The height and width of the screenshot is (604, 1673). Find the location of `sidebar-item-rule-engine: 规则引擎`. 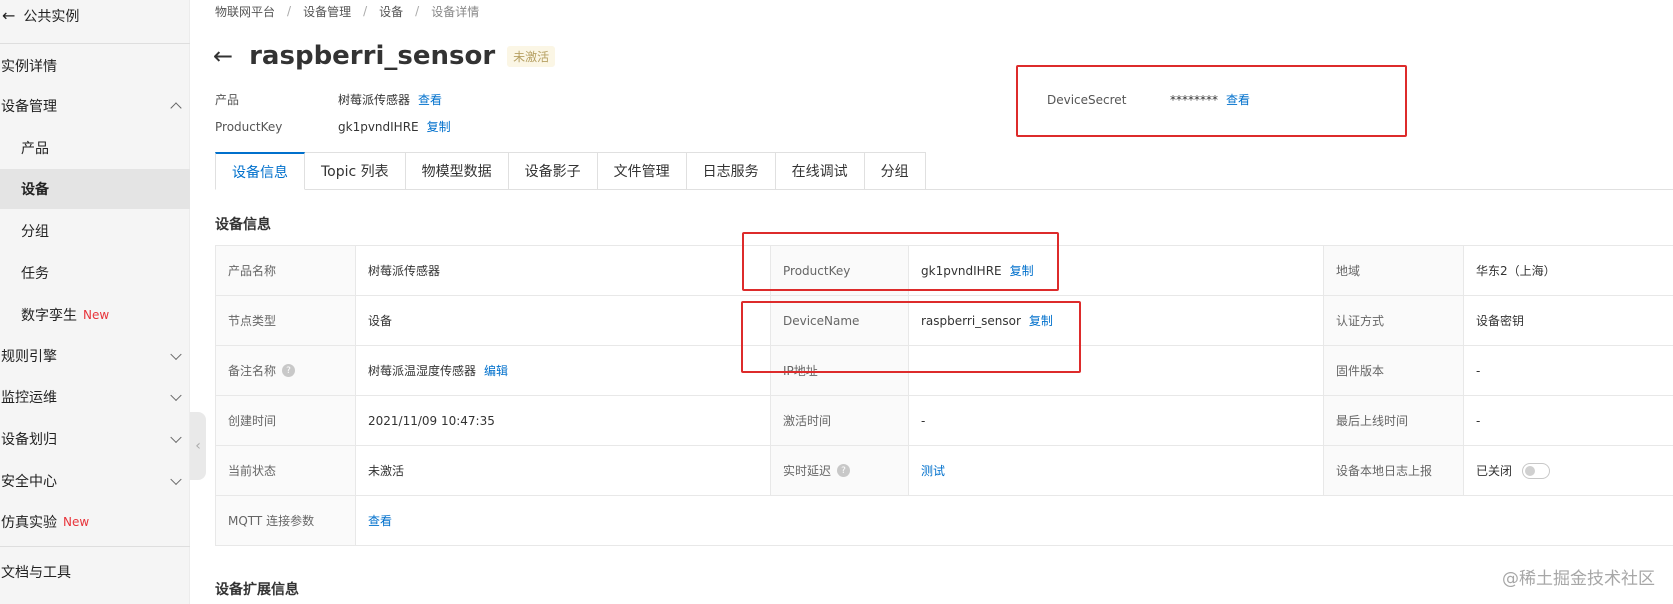

sidebar-item-rule-engine: 规则引擎 is located at coordinates (95, 356).